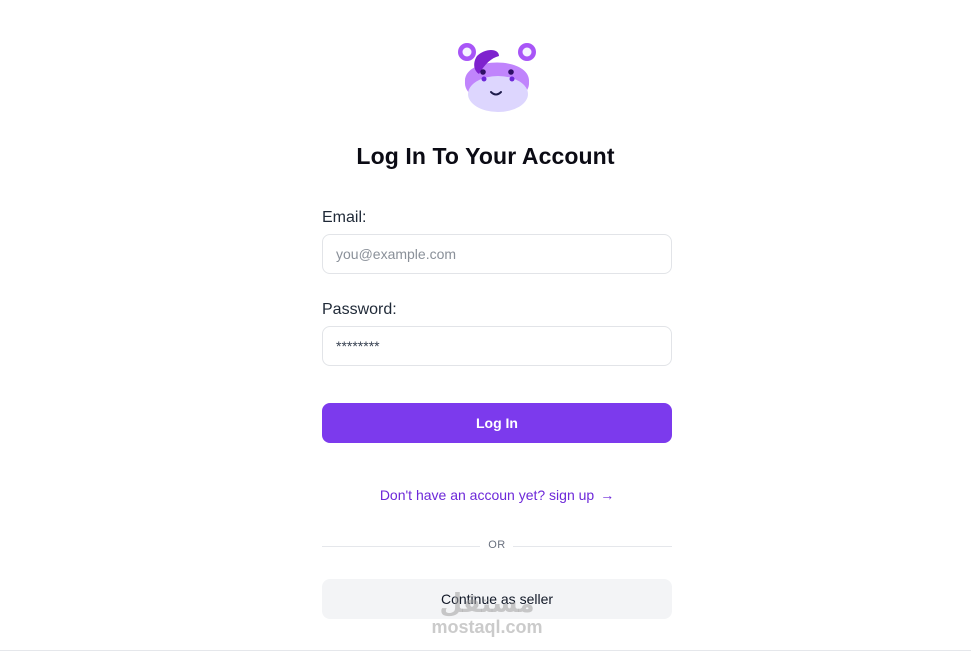  Describe the element at coordinates (344, 217) in the screenshot. I see `email-label: Email:` at that location.